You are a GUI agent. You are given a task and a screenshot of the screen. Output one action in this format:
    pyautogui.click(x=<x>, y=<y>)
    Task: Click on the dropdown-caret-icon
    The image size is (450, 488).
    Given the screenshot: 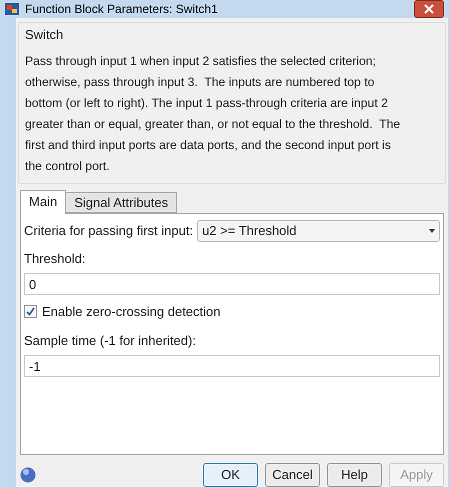 What is the action you would take?
    pyautogui.click(x=432, y=230)
    